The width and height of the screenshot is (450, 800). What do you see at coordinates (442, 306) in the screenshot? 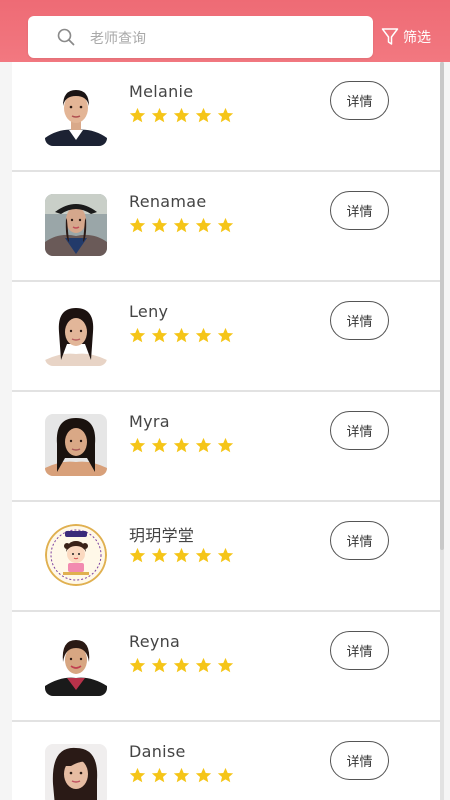
I see `scrollbar` at bounding box center [442, 306].